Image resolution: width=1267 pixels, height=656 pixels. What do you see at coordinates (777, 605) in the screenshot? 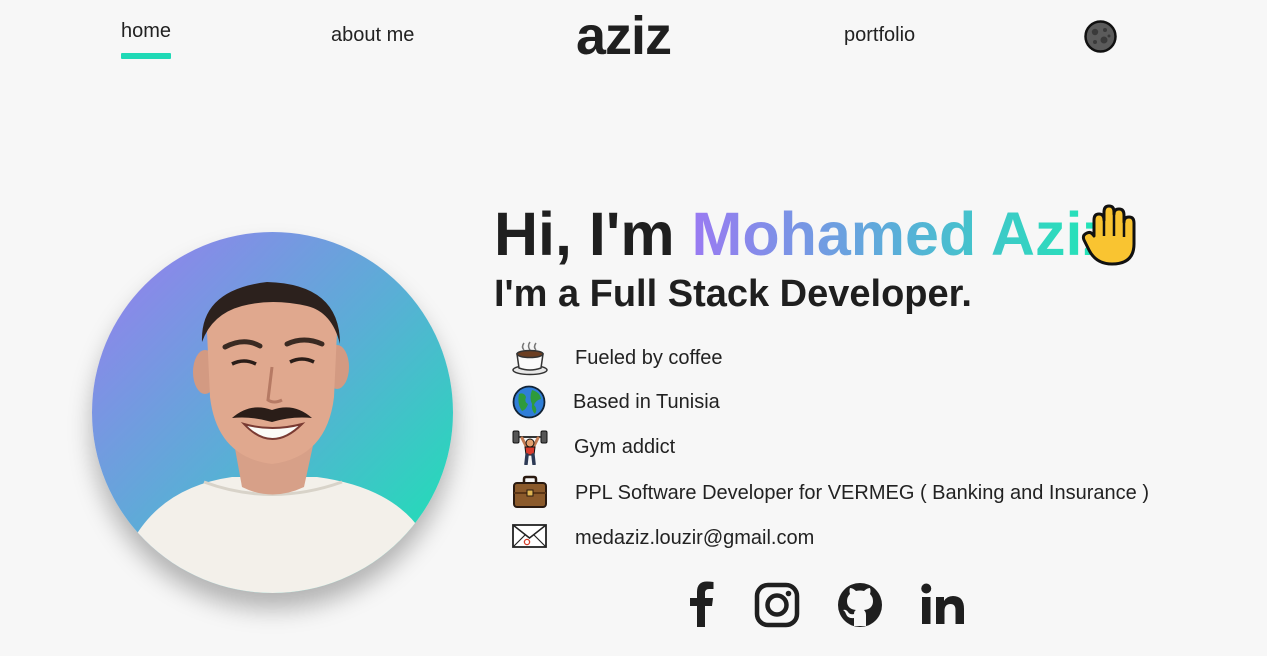
I see `instagram-icon` at bounding box center [777, 605].